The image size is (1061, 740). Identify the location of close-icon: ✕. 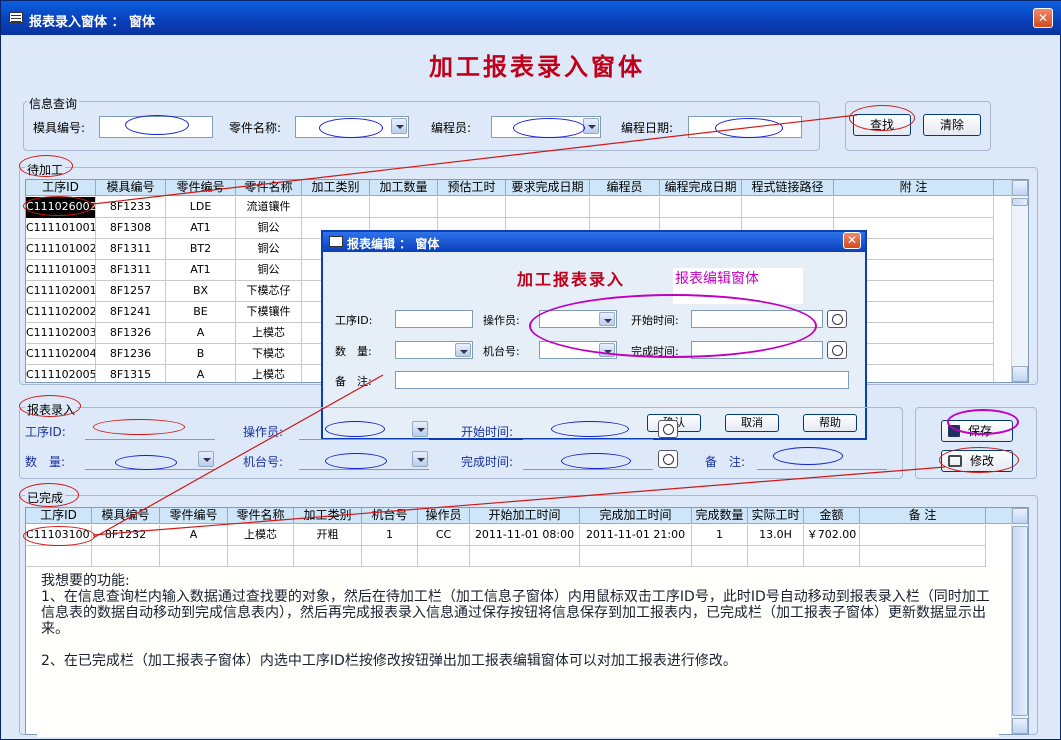
(1043, 18).